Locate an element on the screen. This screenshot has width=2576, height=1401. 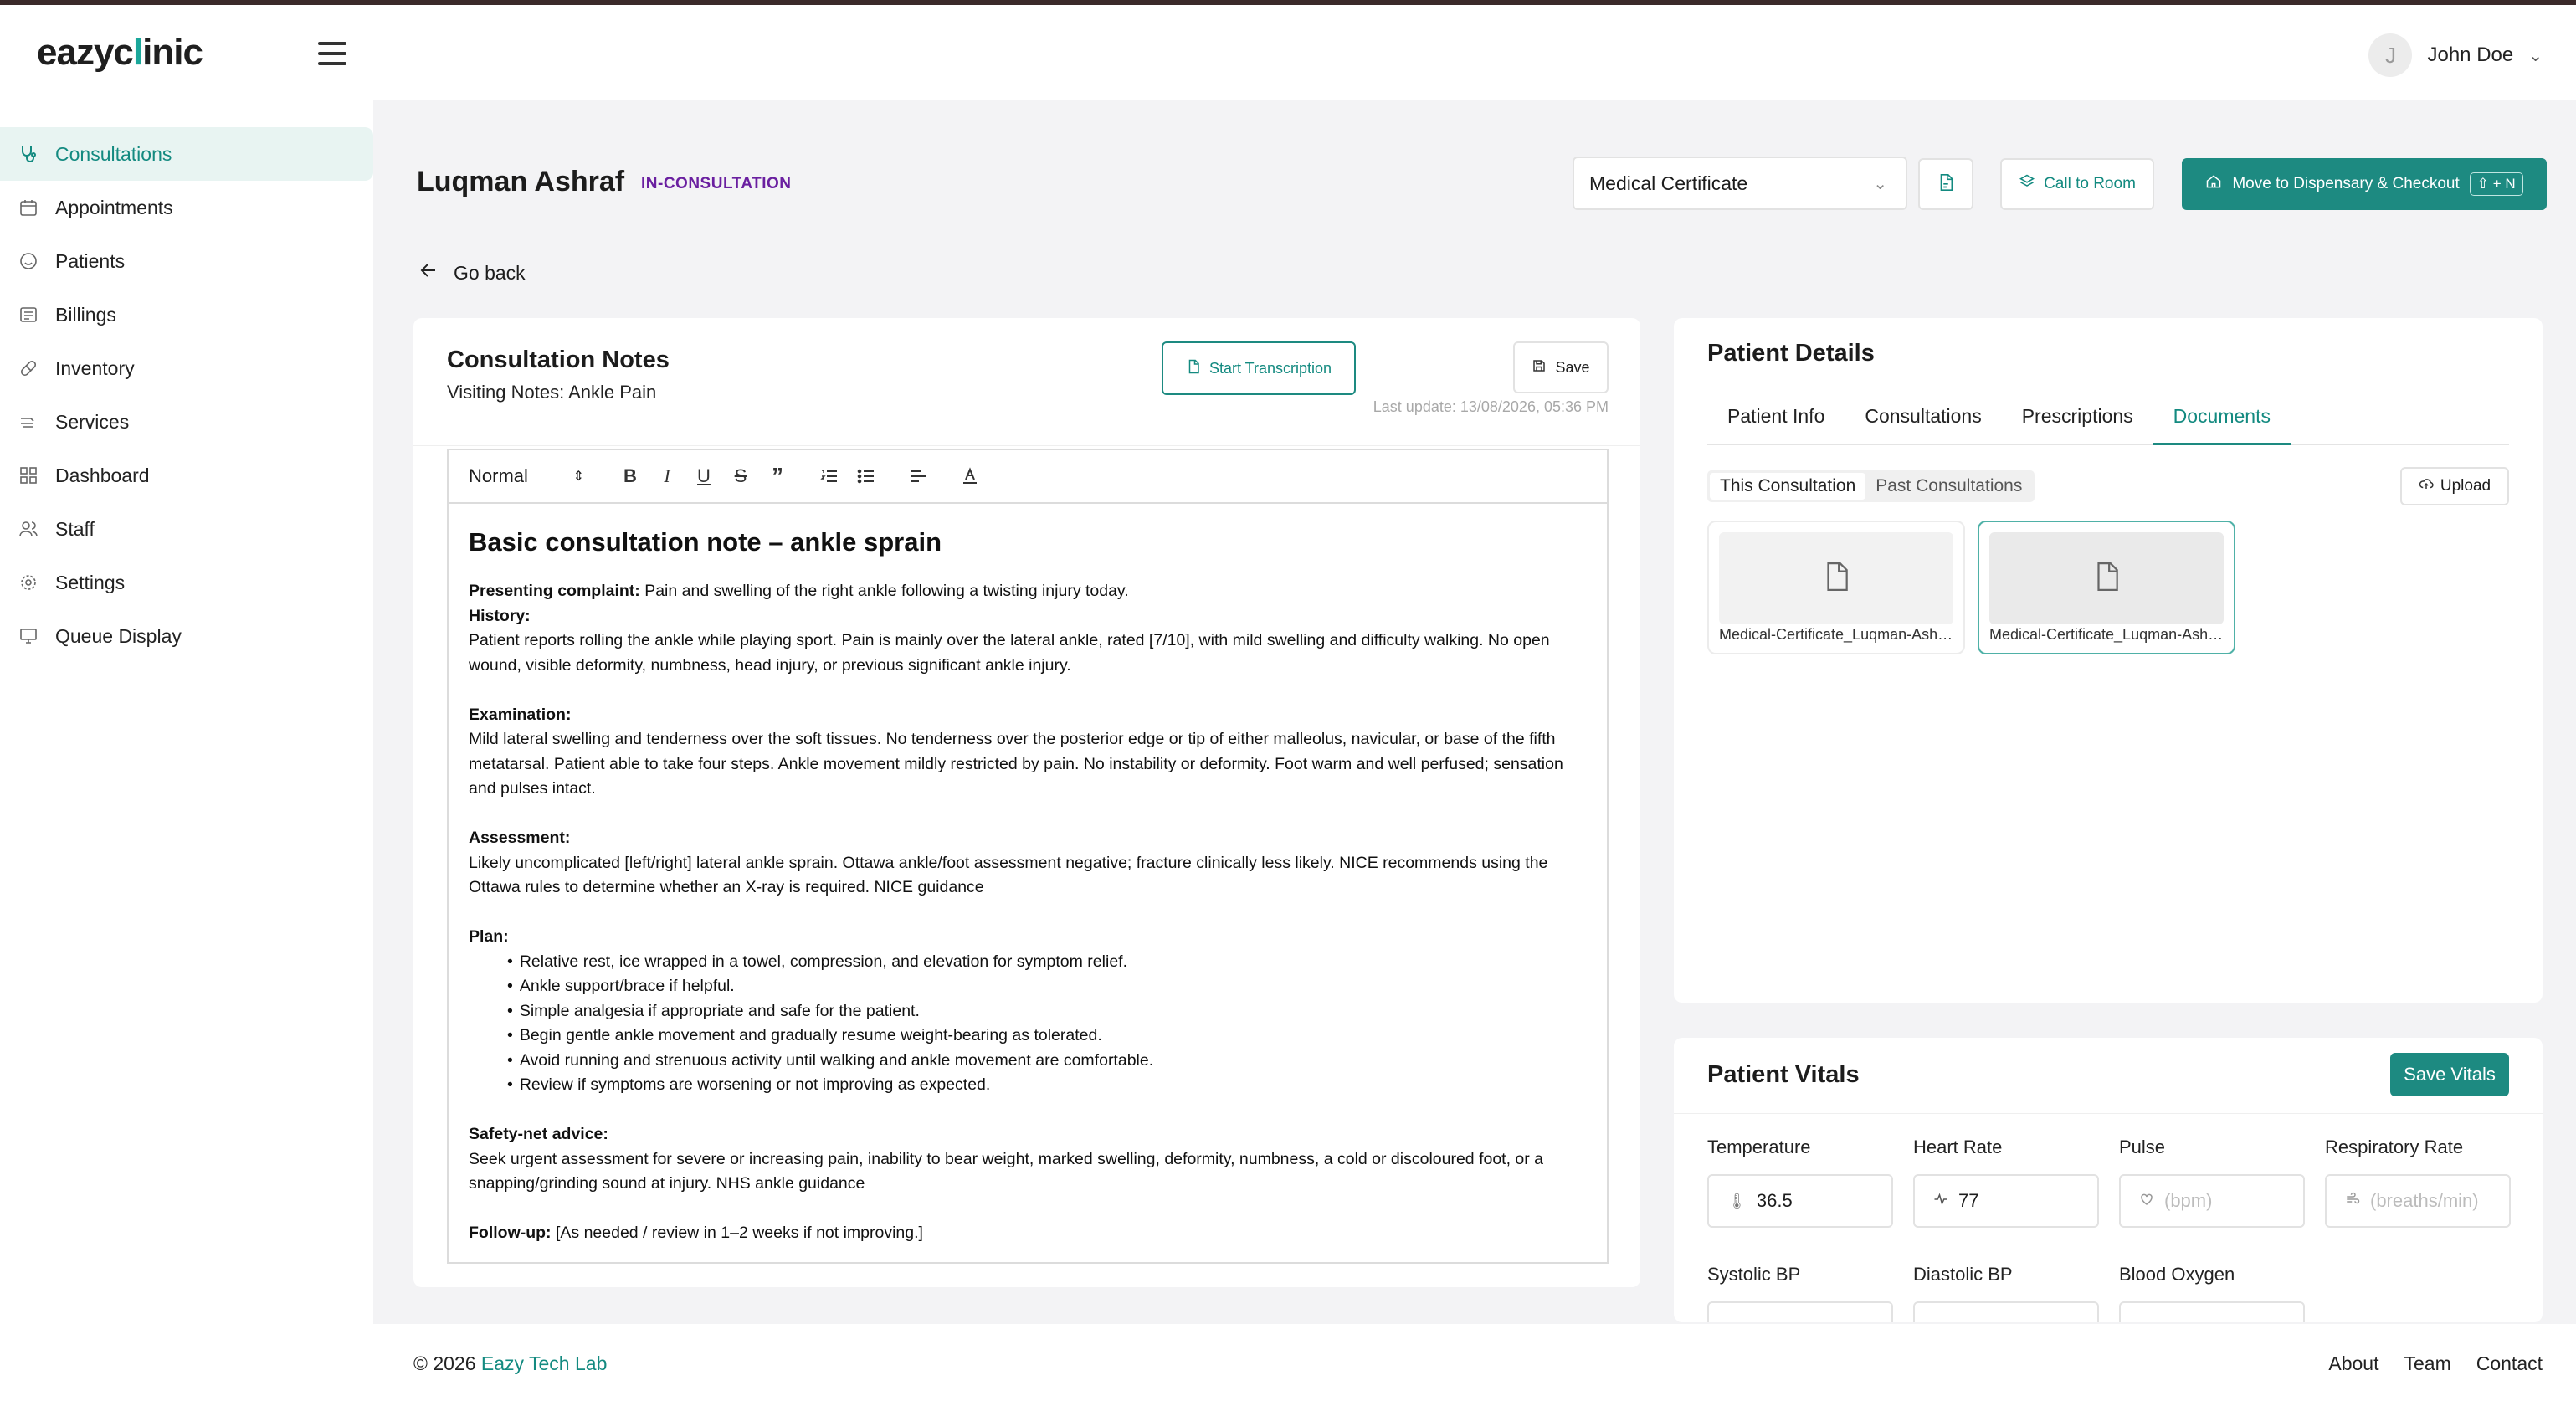
sidebar-item-label: Inventory is located at coordinates (95, 368).